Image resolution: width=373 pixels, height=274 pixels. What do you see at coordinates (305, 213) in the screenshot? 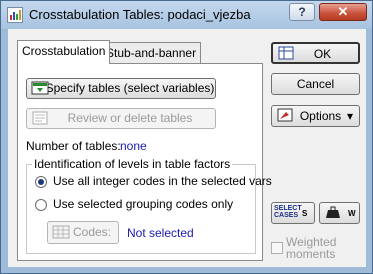
I see `select-cases-s: S` at bounding box center [305, 213].